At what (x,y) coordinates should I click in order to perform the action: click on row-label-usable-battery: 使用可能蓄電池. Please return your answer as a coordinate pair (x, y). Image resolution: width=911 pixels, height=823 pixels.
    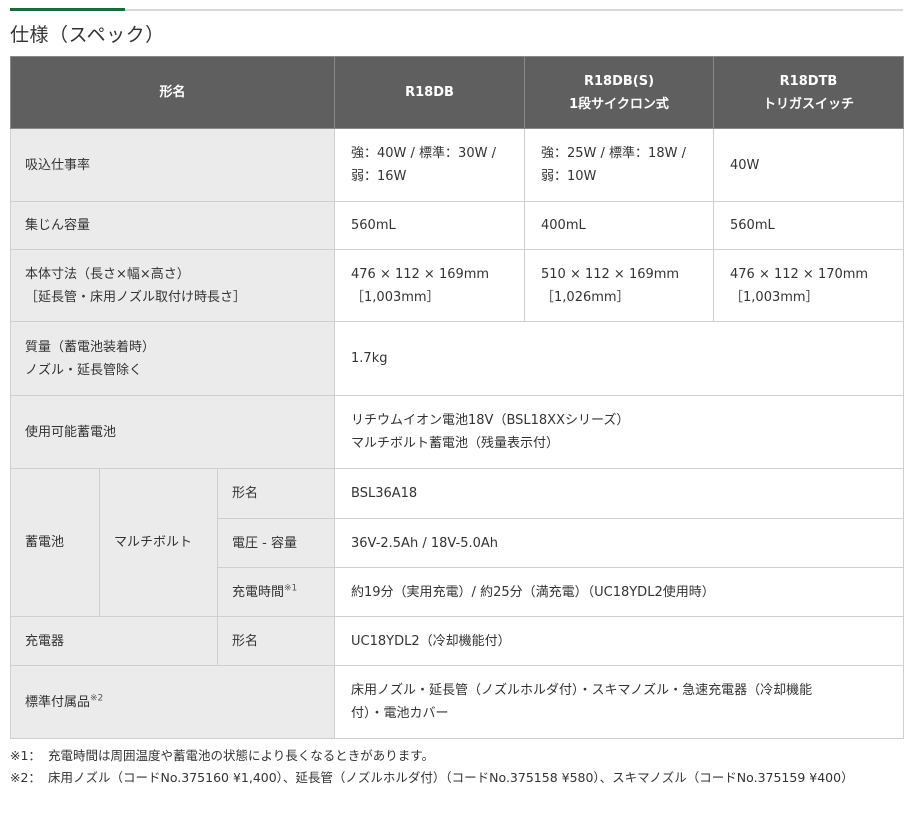
    Looking at the image, I should click on (172, 432).